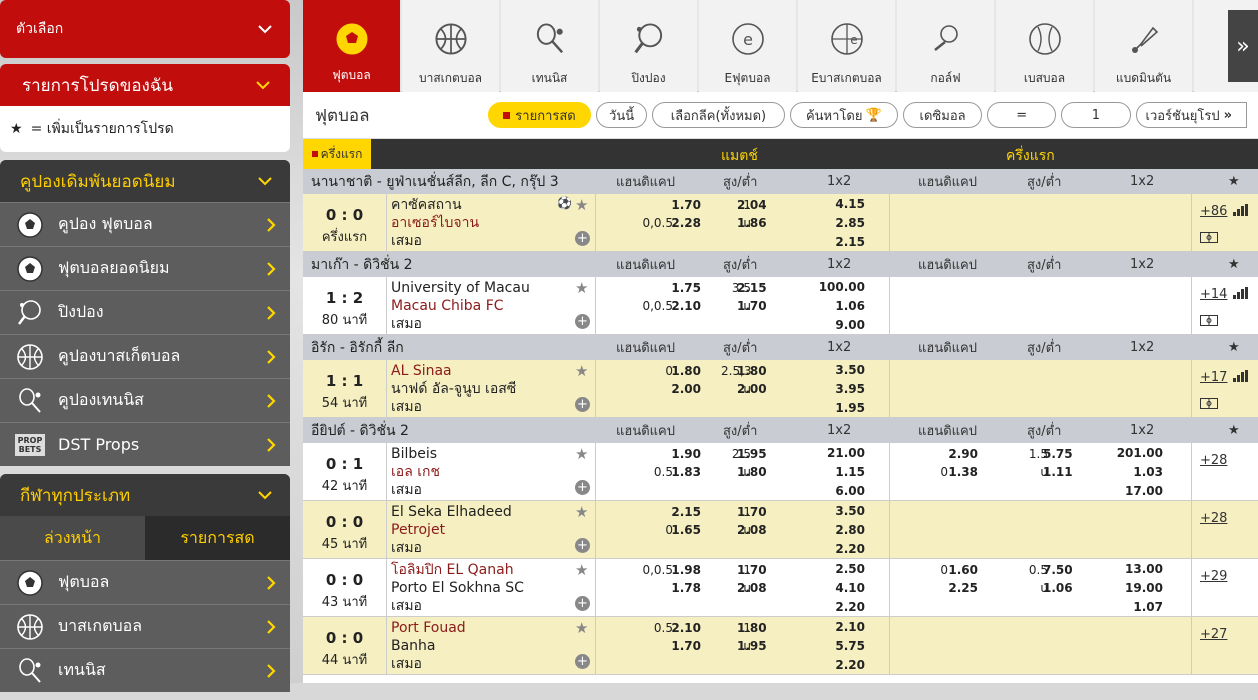  What do you see at coordinates (747, 46) in the screenshot?
I see `tab-esoccer: eEฟุตบอล` at bounding box center [747, 46].